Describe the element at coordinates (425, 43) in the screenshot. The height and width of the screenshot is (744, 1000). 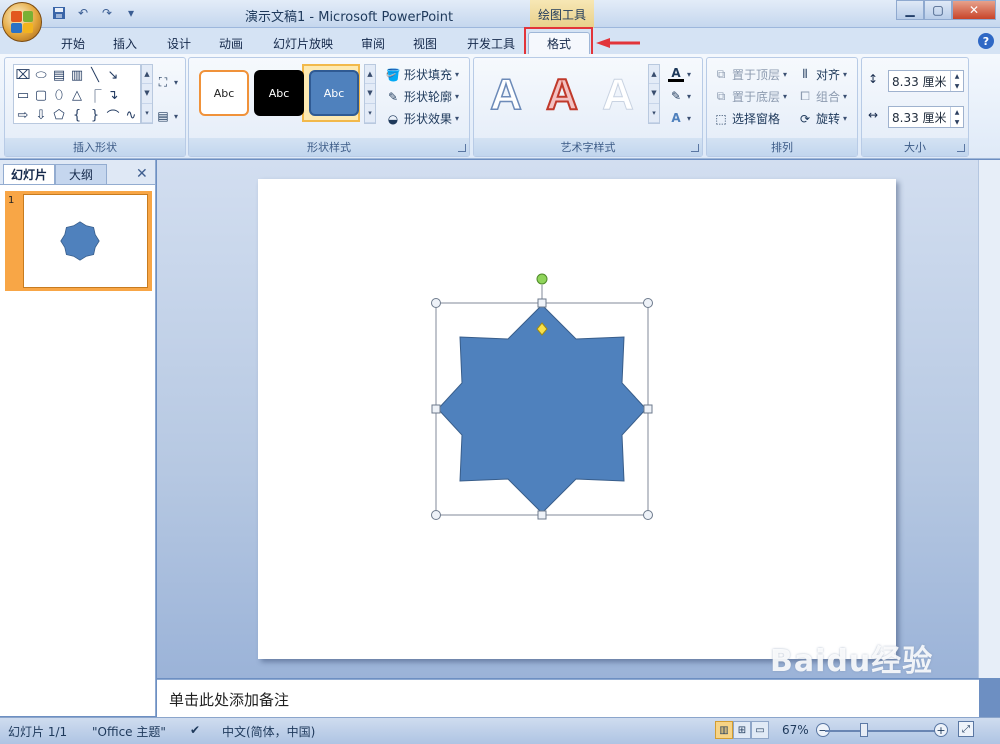
I see `tab-view: 视图` at that location.